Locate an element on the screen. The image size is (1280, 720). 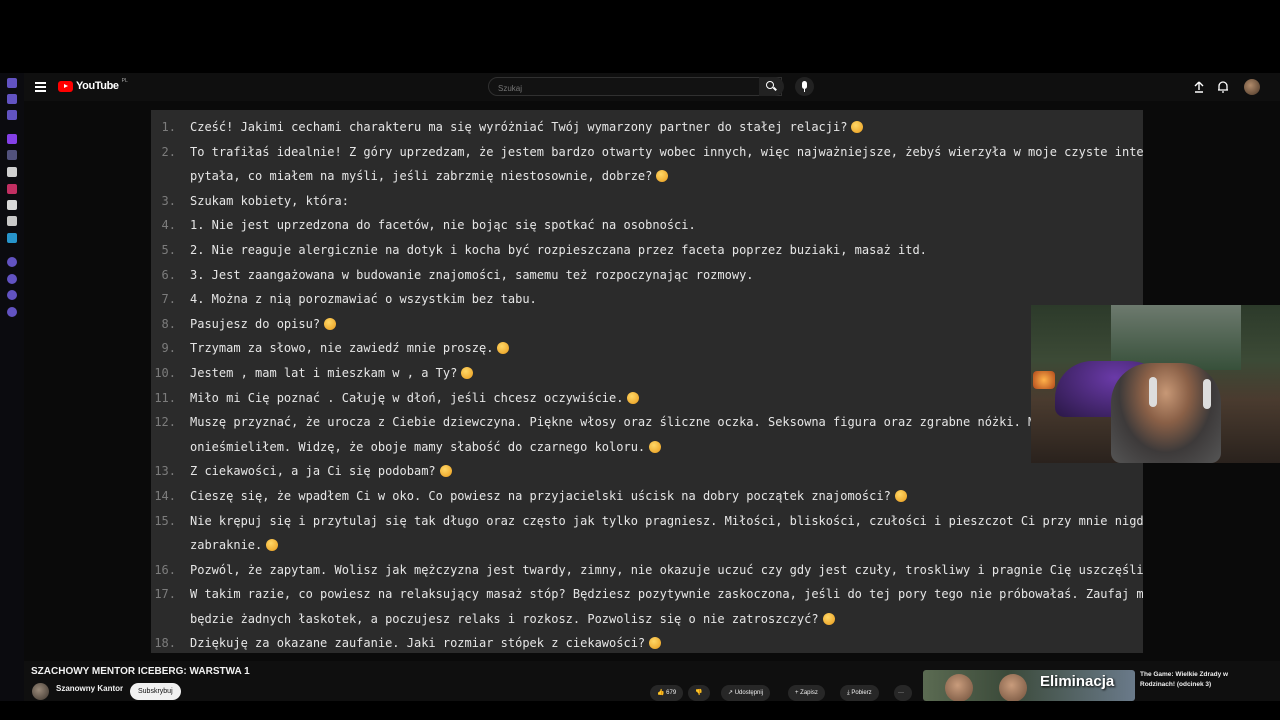
share-icon: ↗ is located at coordinates (731, 693).